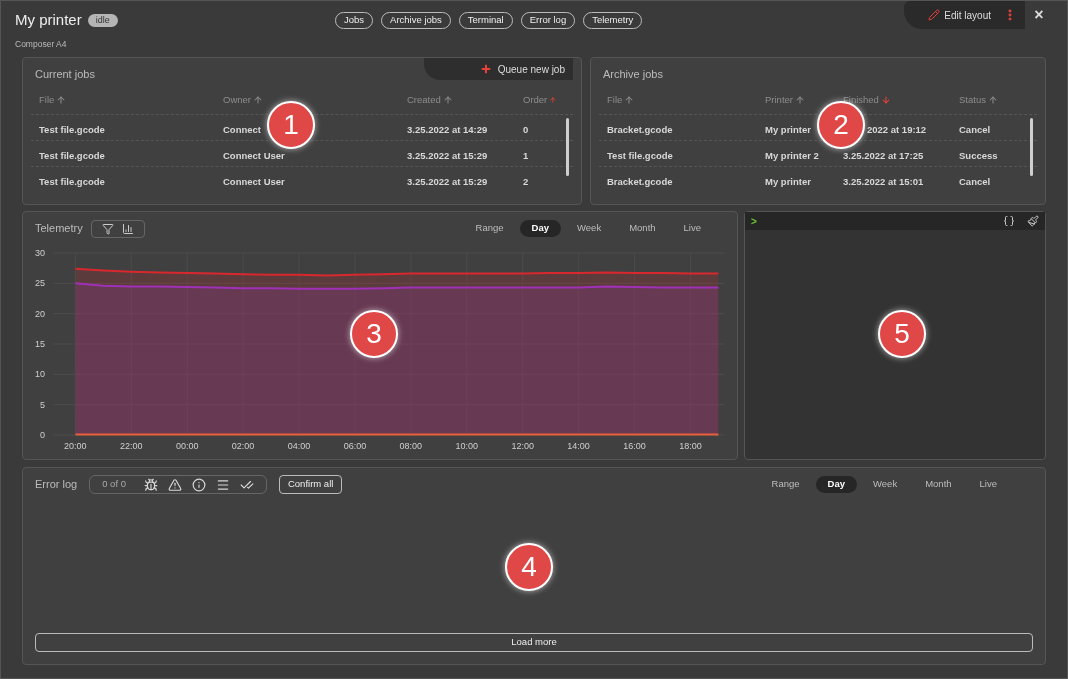 The height and width of the screenshot is (679, 1068). I want to click on x-tick-label: 08:00, so click(411, 446).